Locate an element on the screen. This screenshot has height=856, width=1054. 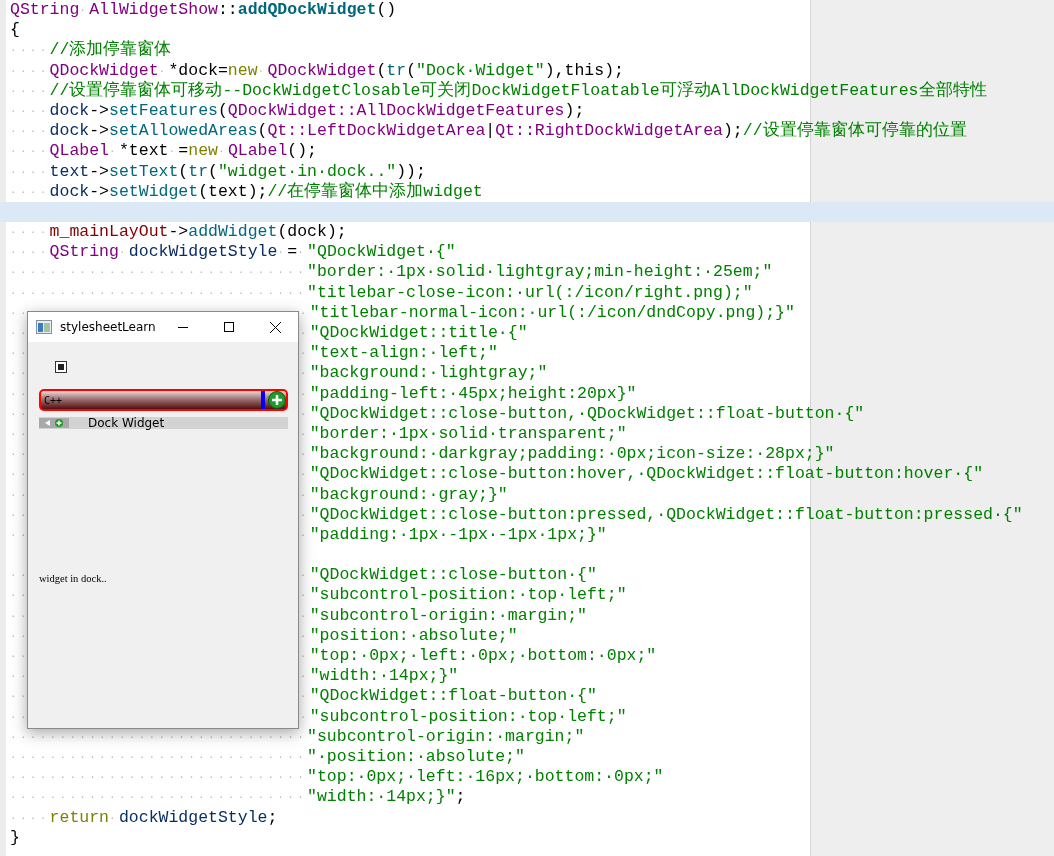
code-text: (dock); is located at coordinates (312, 232).